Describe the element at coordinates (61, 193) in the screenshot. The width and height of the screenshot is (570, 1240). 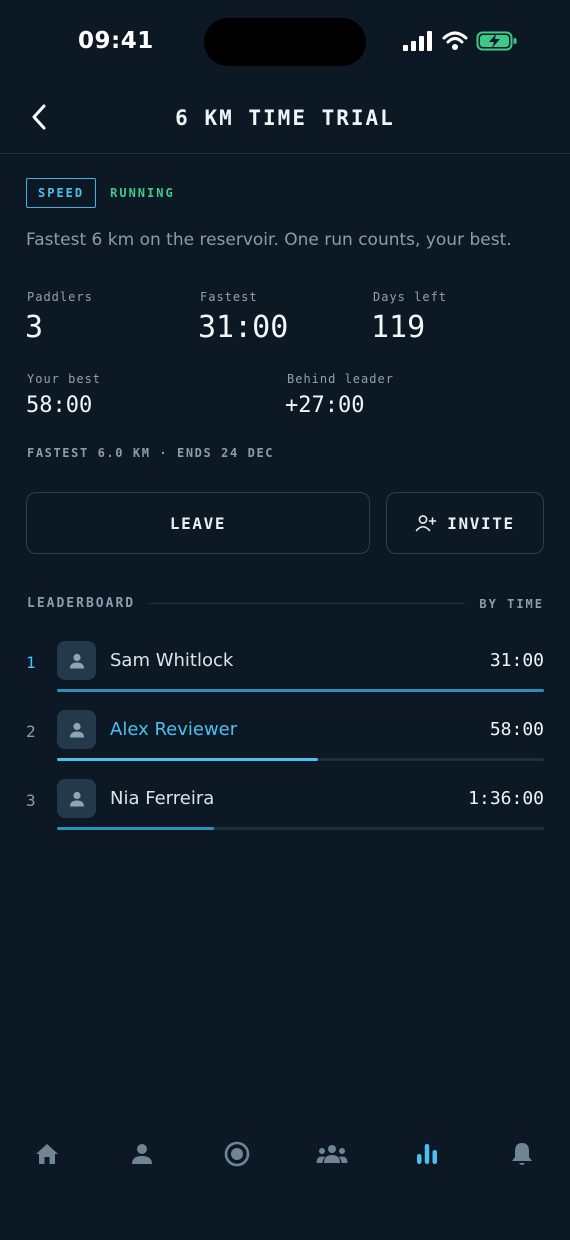
I see `type-badge: SPEED` at that location.